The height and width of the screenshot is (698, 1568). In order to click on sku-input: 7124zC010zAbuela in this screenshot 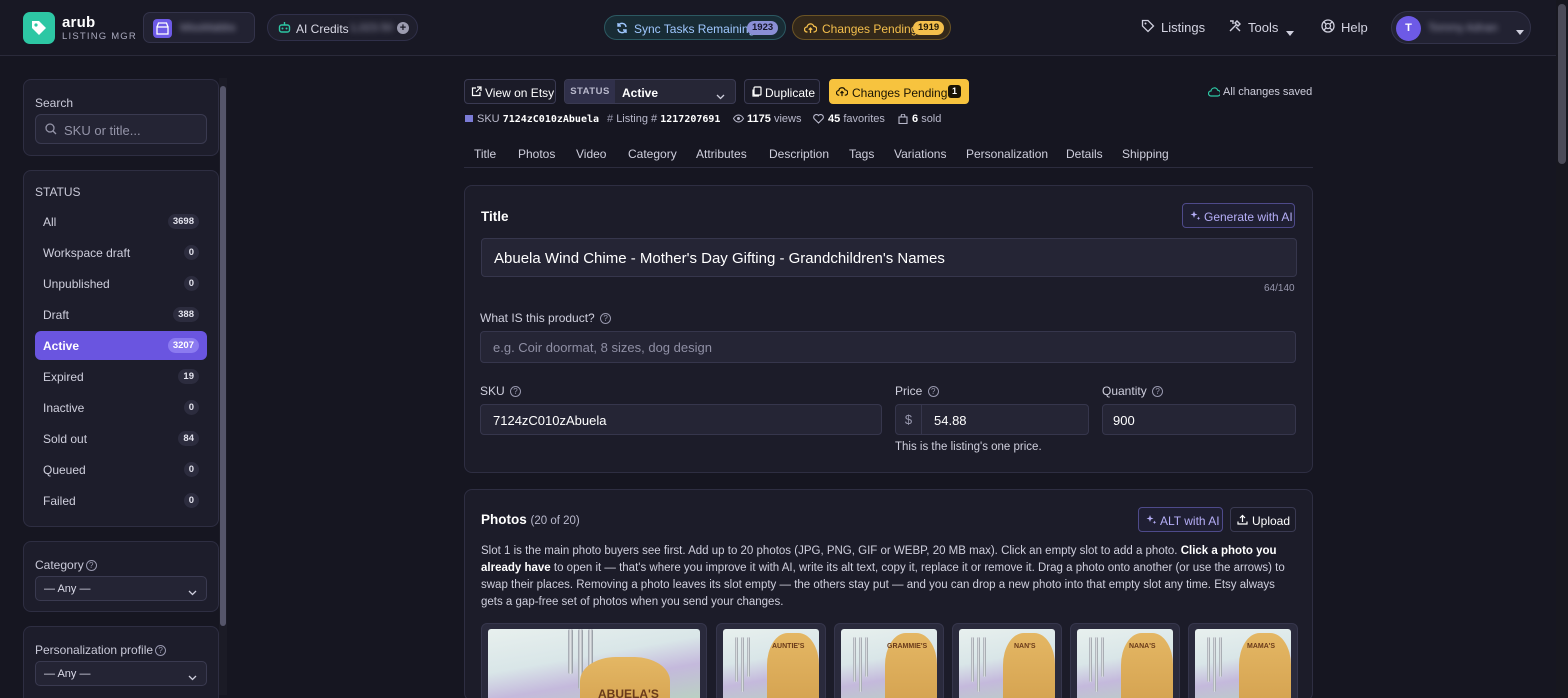, I will do `click(681, 419)`.